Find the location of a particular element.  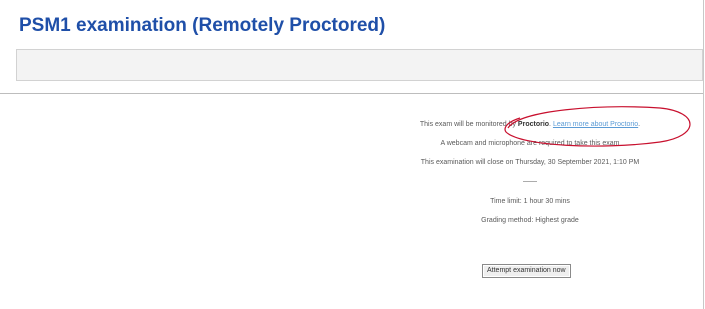

grading-method-text: Grading method: Highest grade is located at coordinates (530, 220).